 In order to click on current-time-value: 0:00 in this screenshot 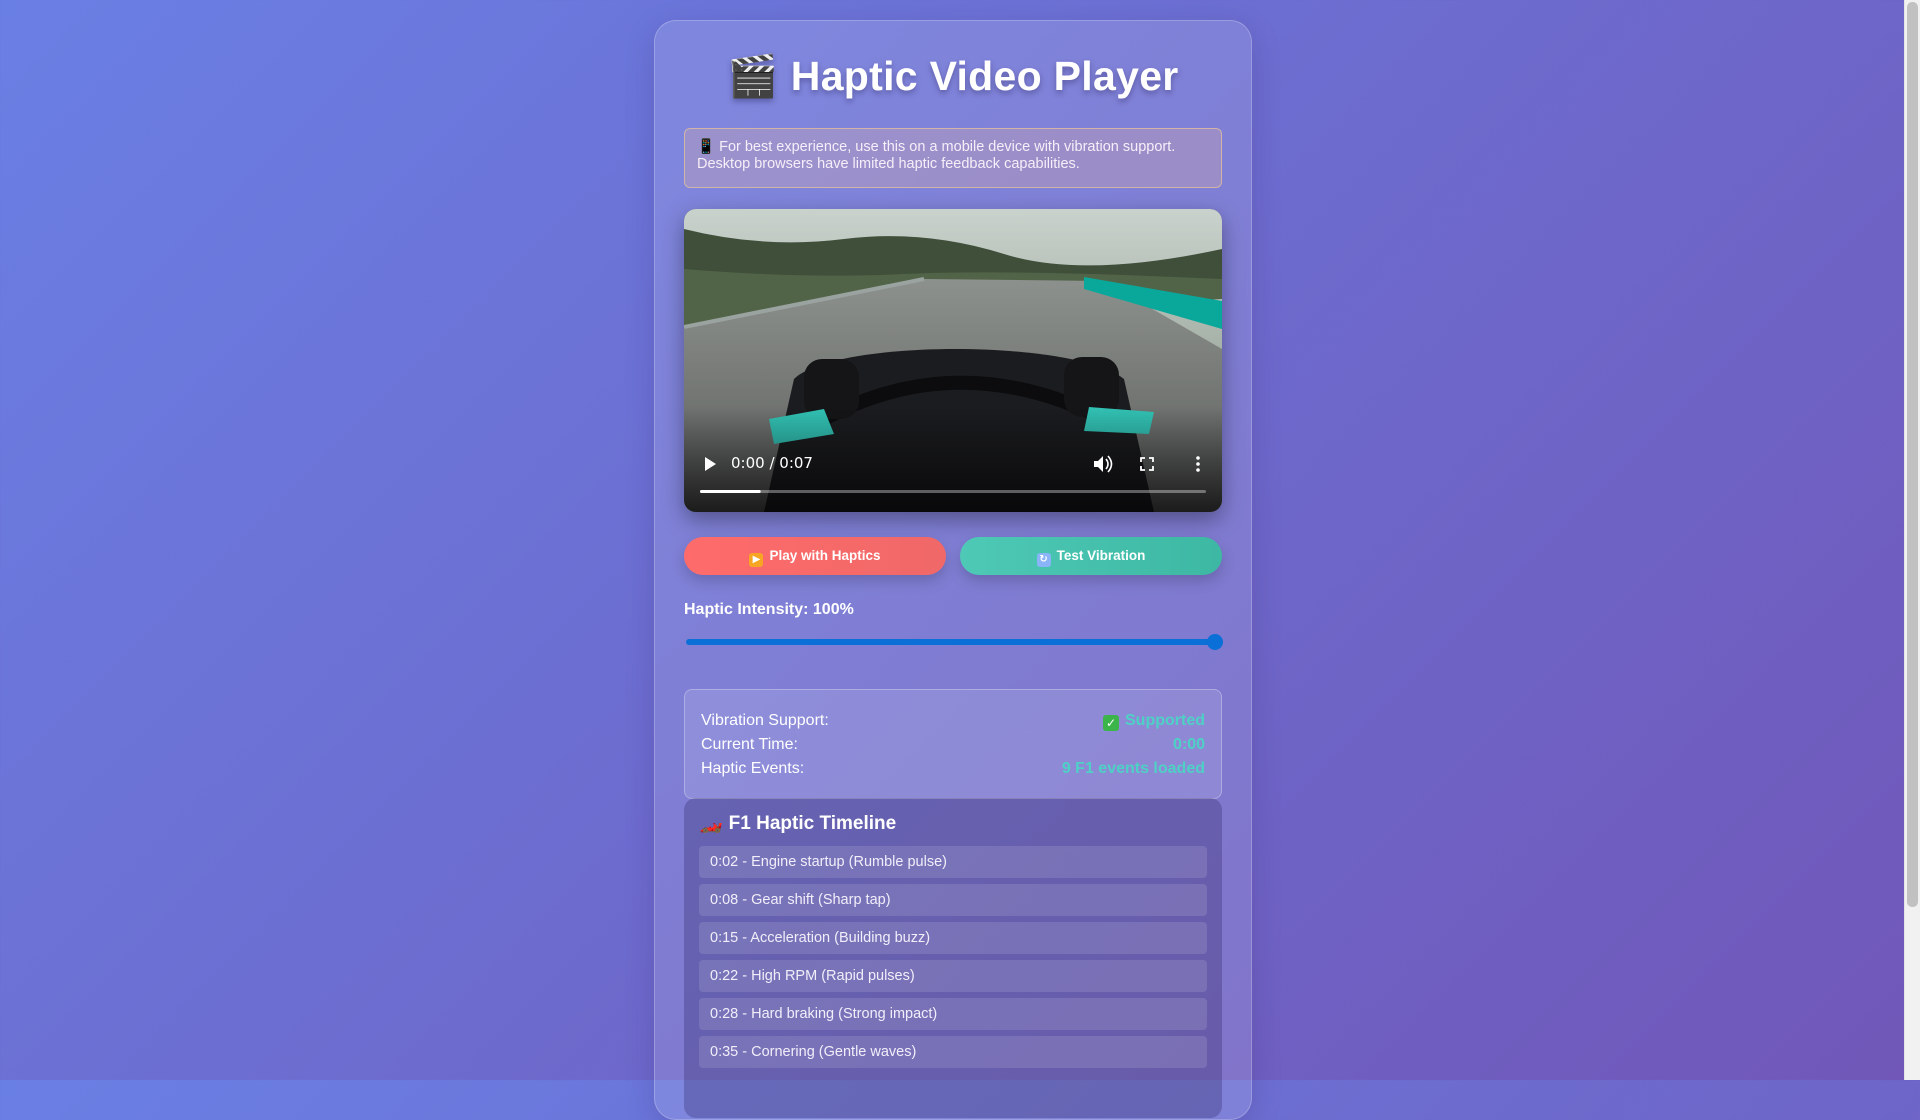, I will do `click(1188, 744)`.